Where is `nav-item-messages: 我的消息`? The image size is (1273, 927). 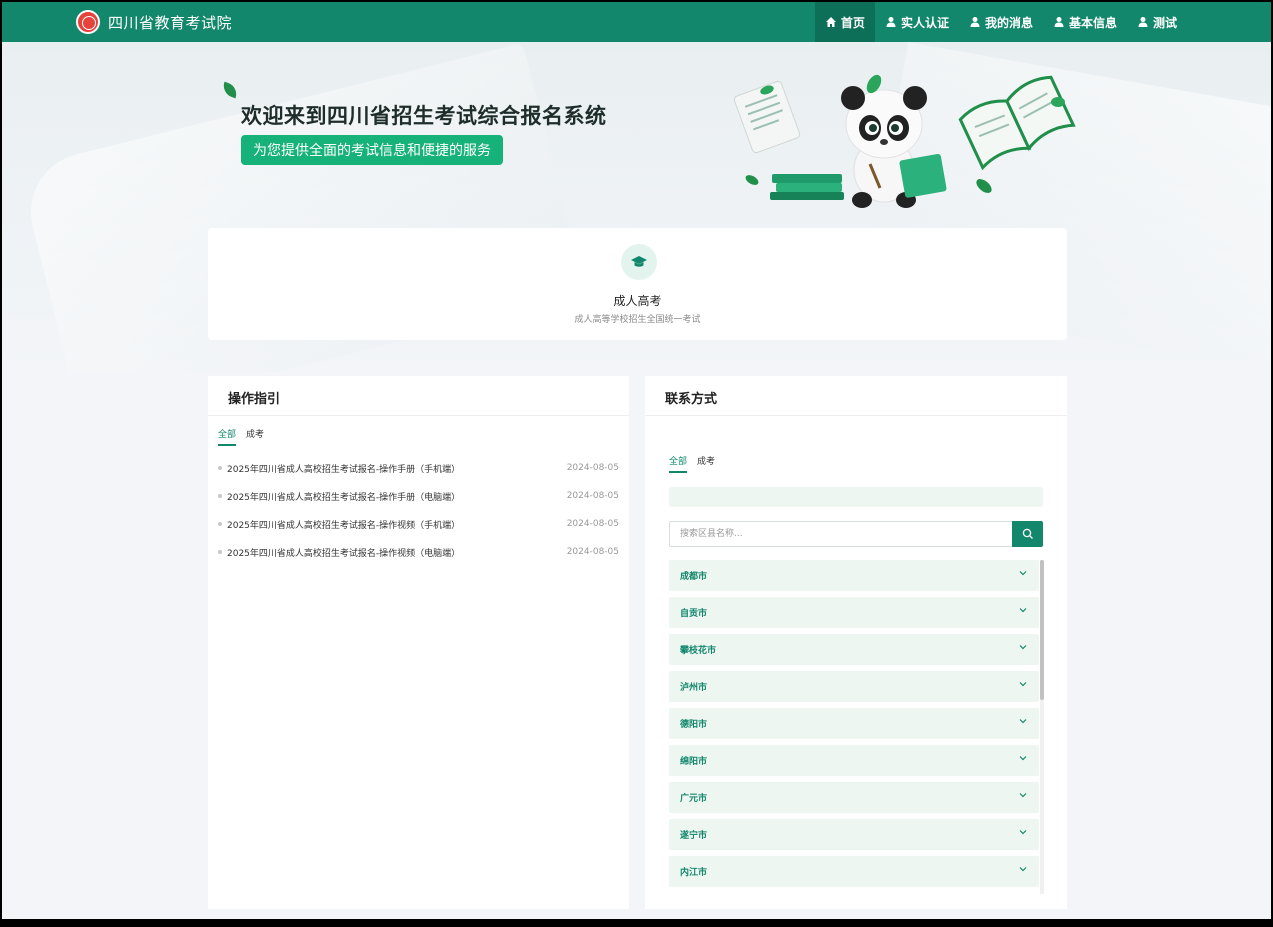 nav-item-messages: 我的消息 is located at coordinates (1001, 22).